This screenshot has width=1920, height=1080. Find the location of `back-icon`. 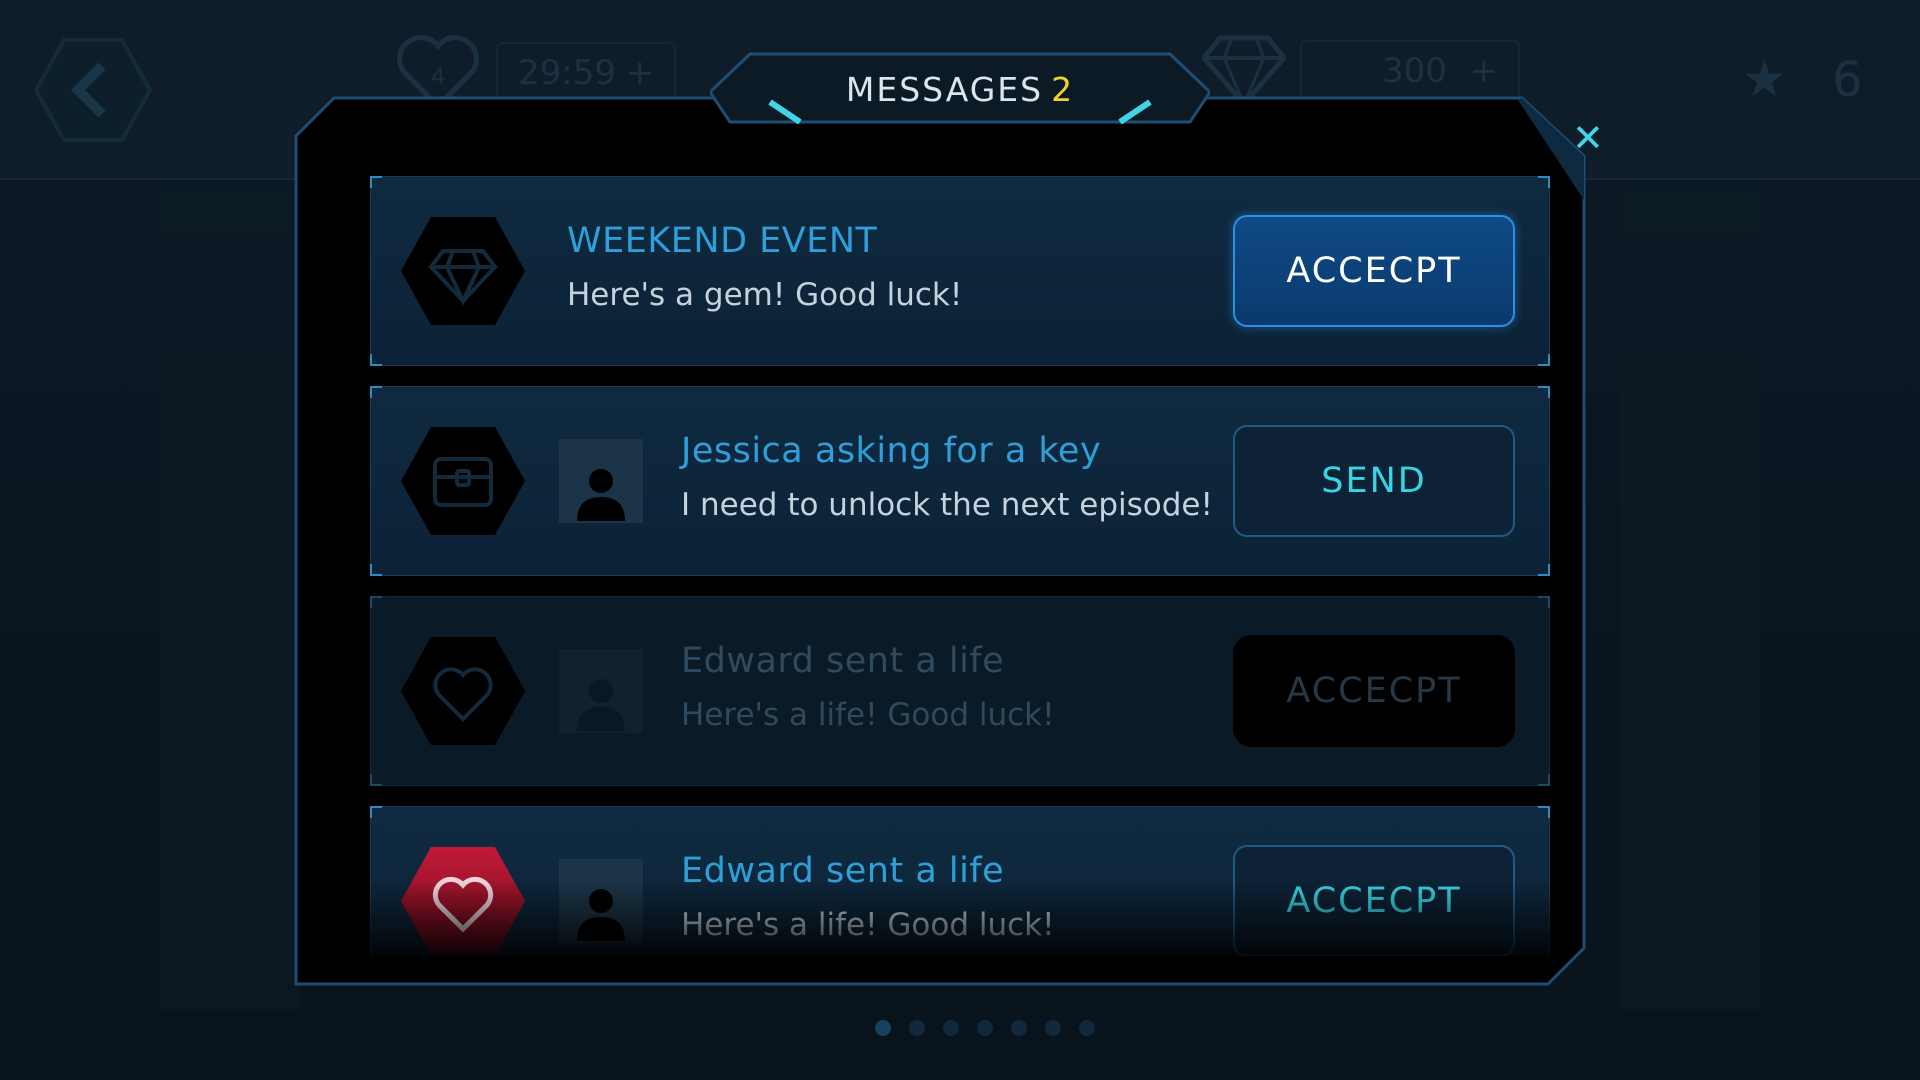

back-icon is located at coordinates (93, 90).